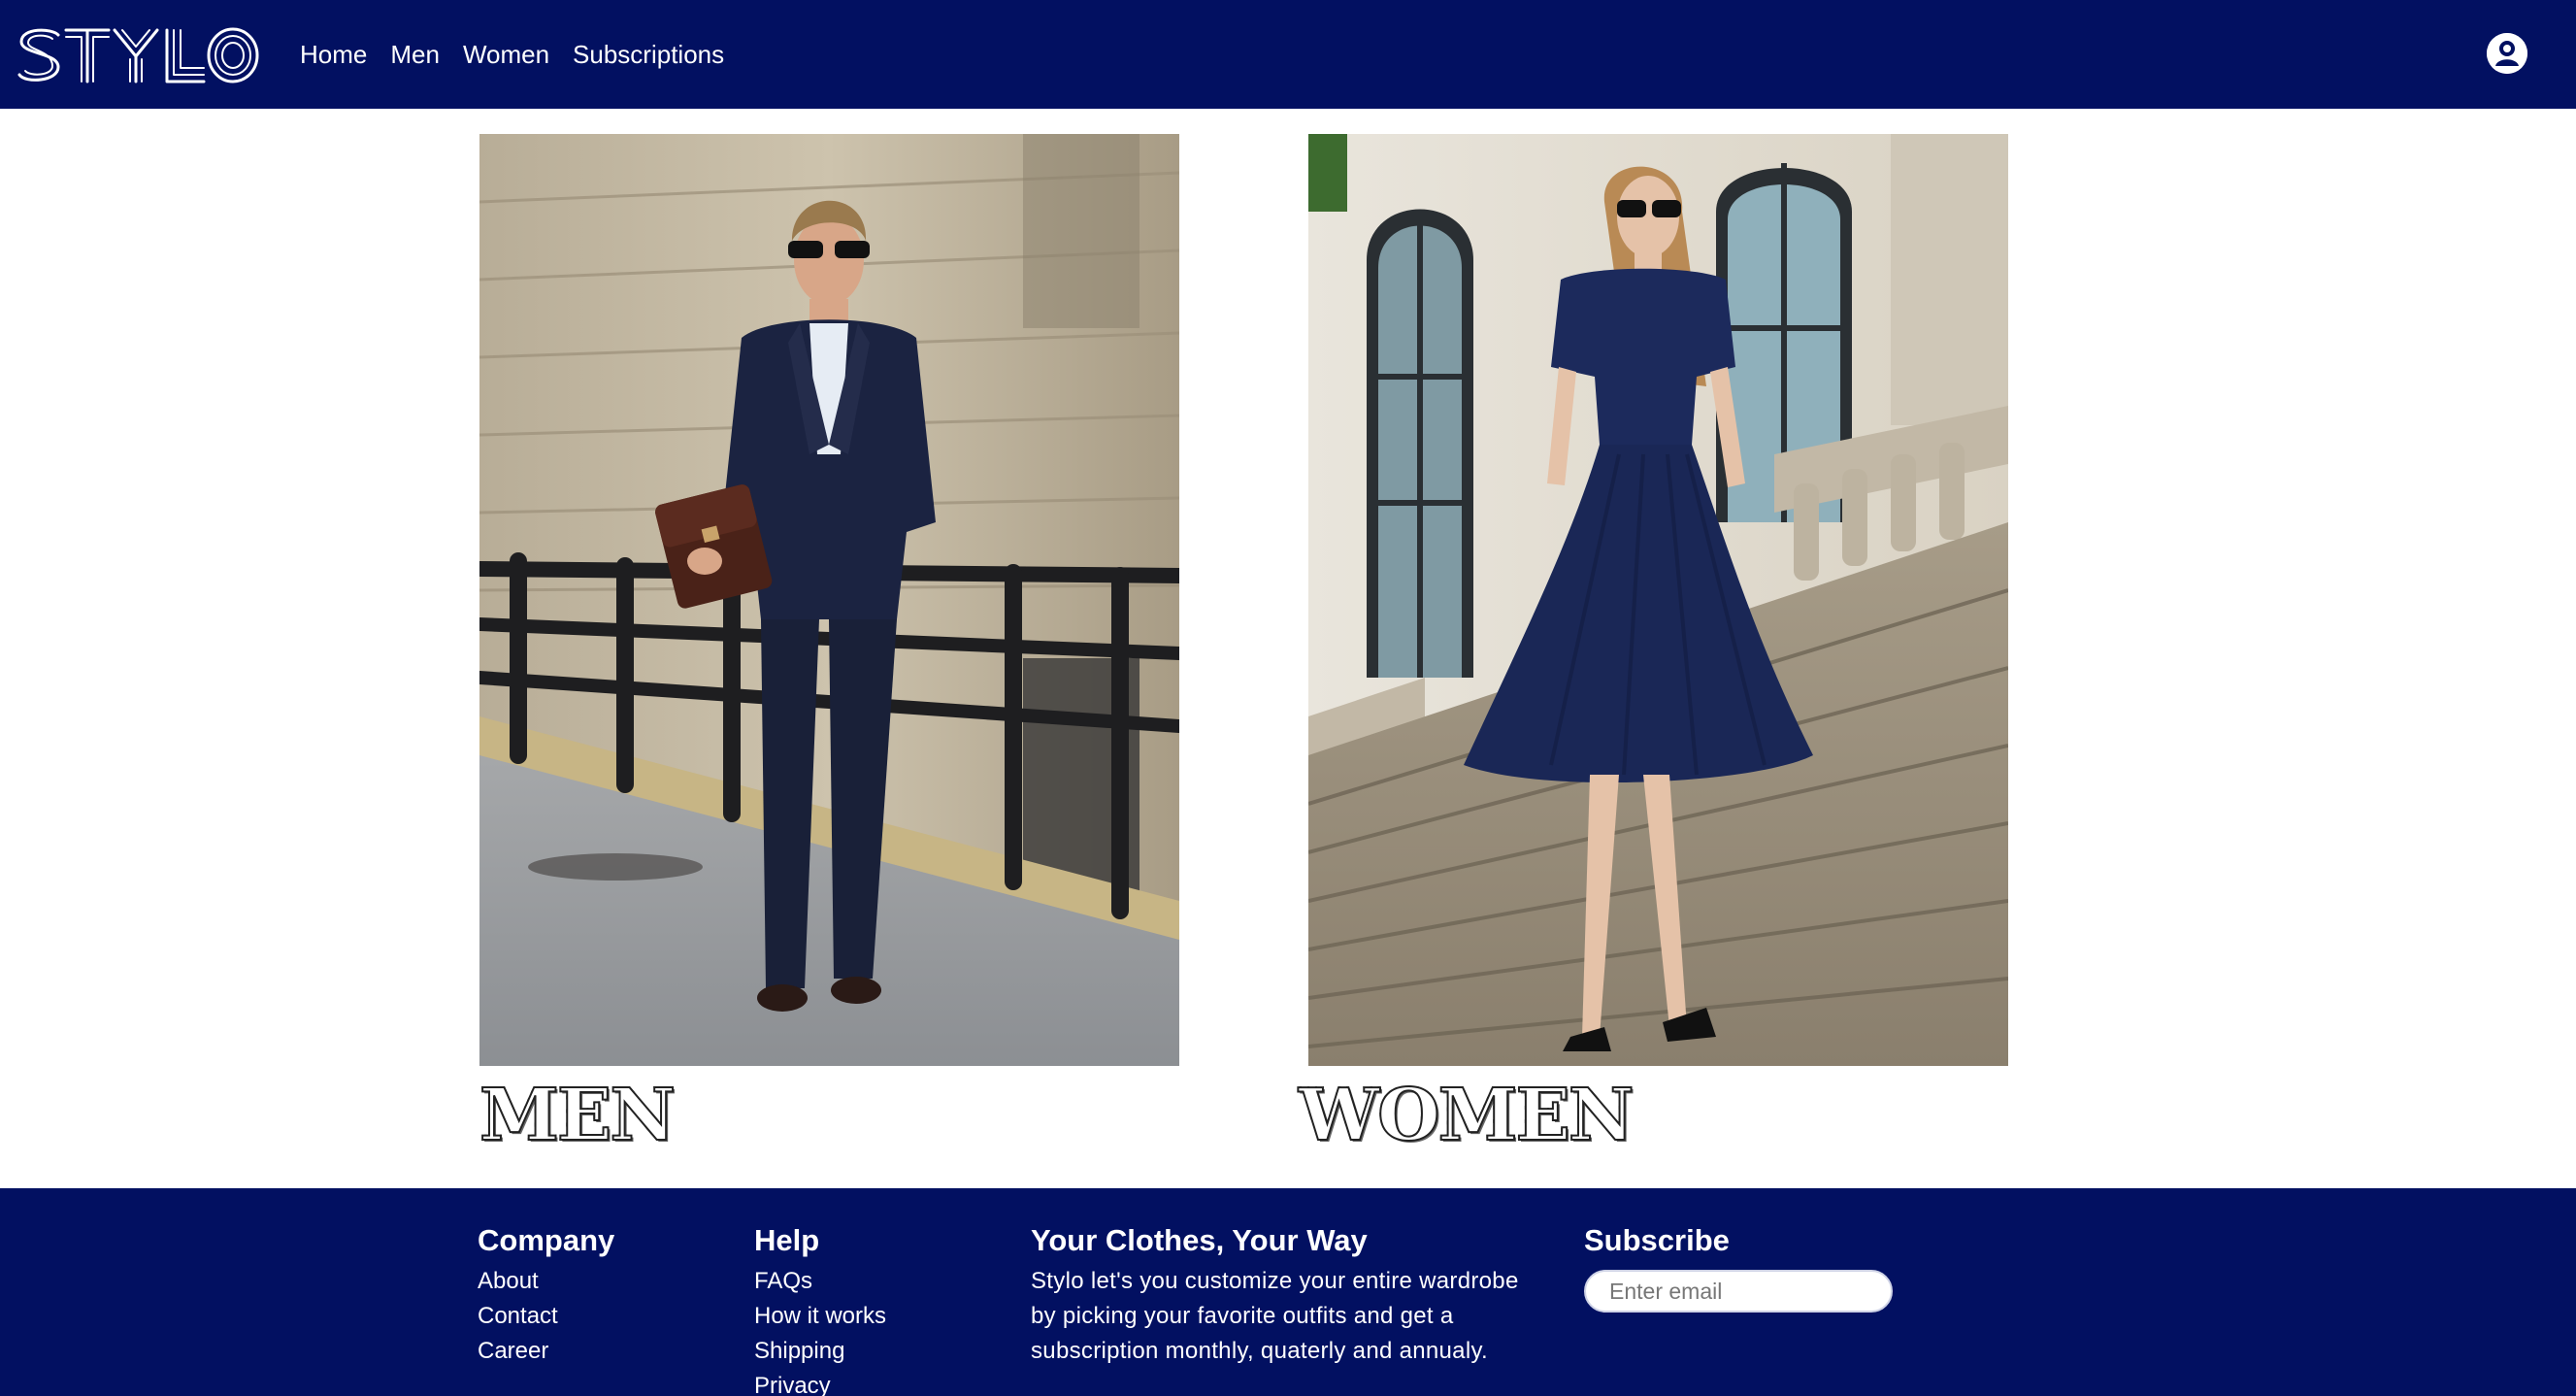 The height and width of the screenshot is (1396, 2576). Describe the element at coordinates (333, 54) in the screenshot. I see `nav-home-link: Home` at that location.